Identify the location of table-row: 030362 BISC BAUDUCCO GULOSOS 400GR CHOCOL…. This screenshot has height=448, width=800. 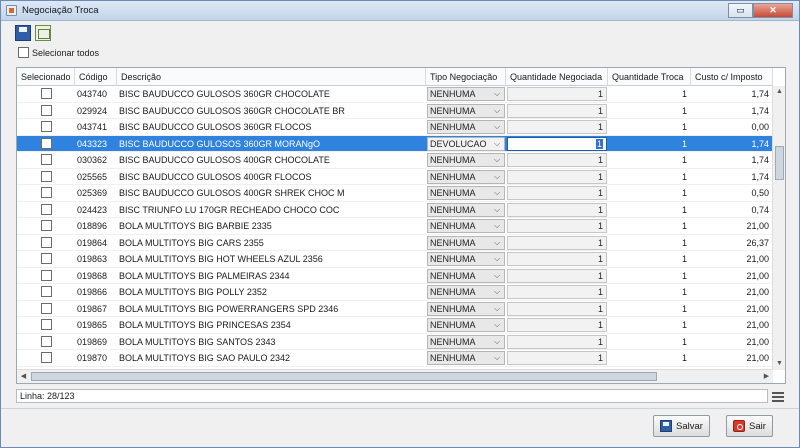
(395, 160).